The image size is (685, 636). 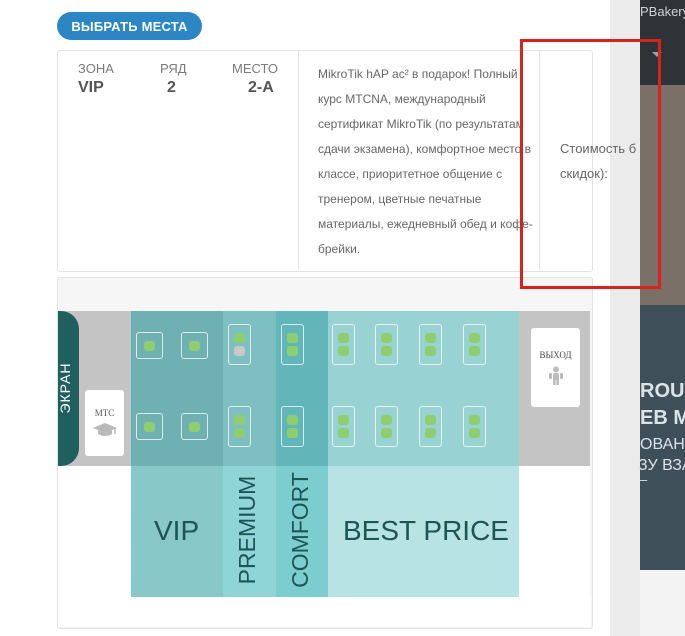 I want to click on highlight-box, so click(x=590, y=164).